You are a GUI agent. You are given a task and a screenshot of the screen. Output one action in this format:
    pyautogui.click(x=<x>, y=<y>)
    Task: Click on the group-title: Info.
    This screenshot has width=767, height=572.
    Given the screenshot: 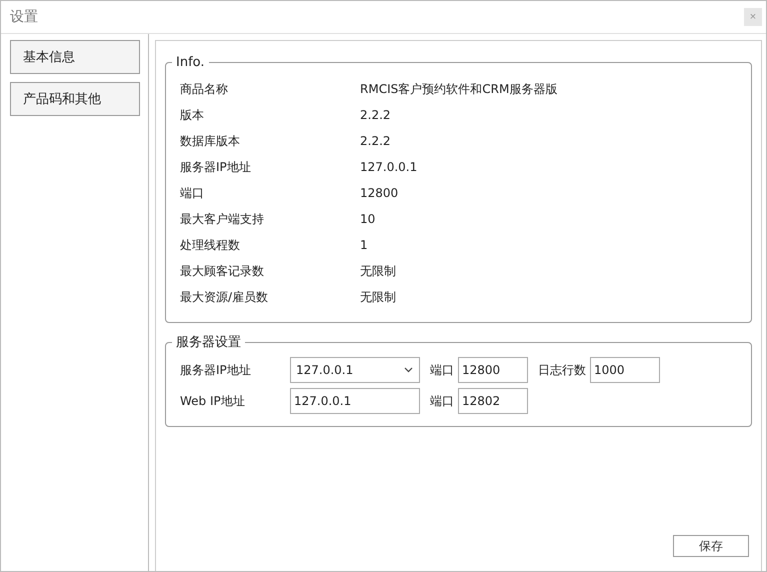 What is the action you would take?
    pyautogui.click(x=190, y=62)
    